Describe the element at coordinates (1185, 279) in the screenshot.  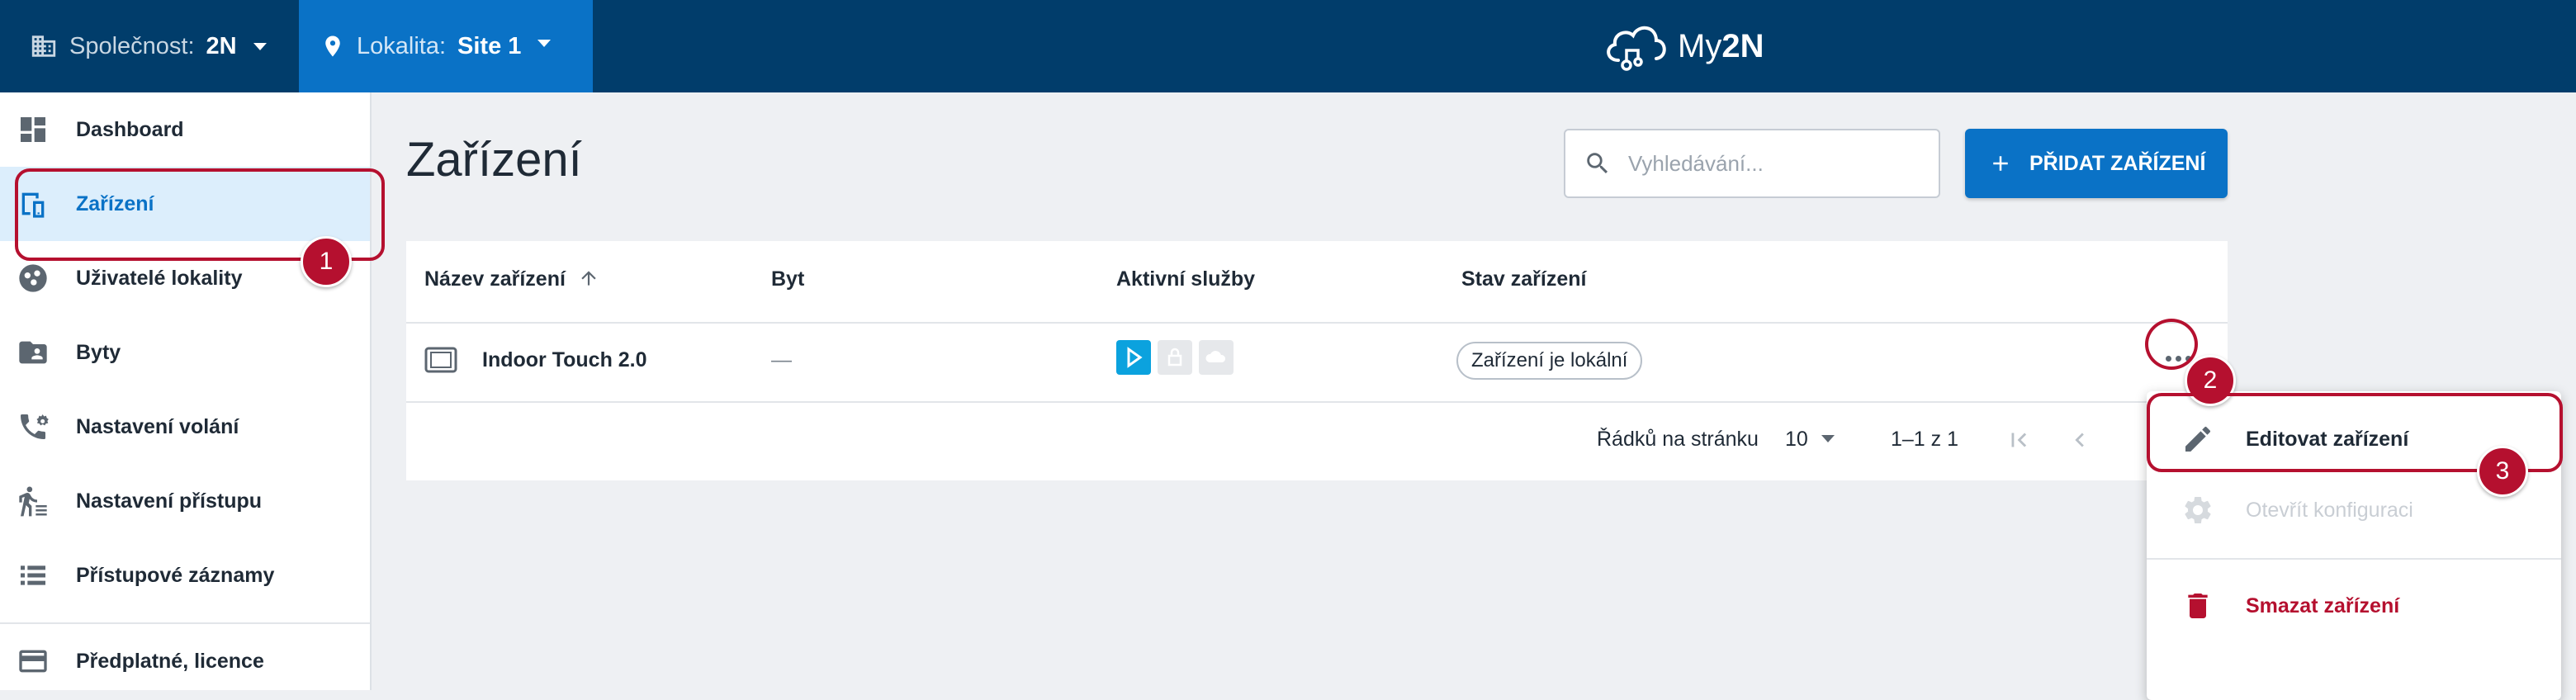
I see `column-header-services: Aktivní služby` at that location.